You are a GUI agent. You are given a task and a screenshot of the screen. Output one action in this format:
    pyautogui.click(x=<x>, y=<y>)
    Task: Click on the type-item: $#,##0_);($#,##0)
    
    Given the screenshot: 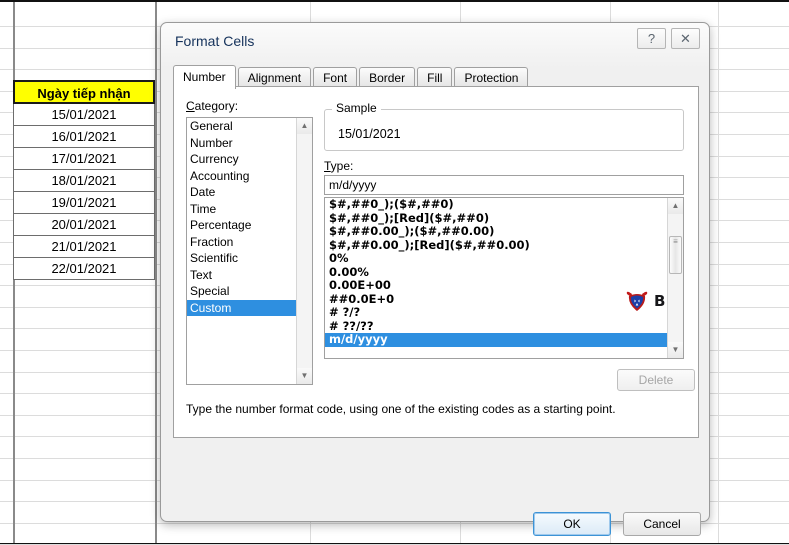 What is the action you would take?
    pyautogui.click(x=496, y=205)
    